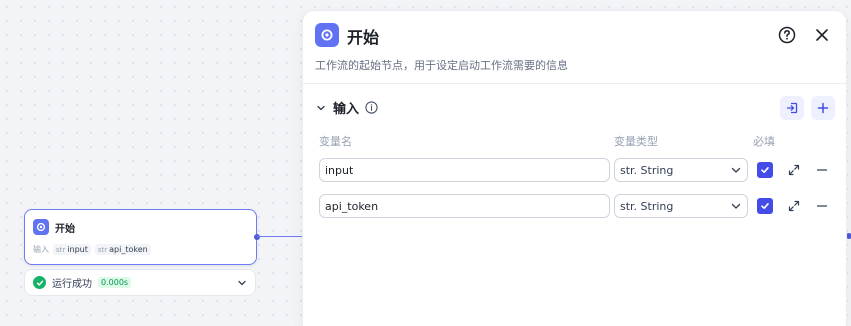 The height and width of the screenshot is (326, 851). Describe the element at coordinates (115, 282) in the screenshot. I see `run-time-badge: 0.000s` at that location.